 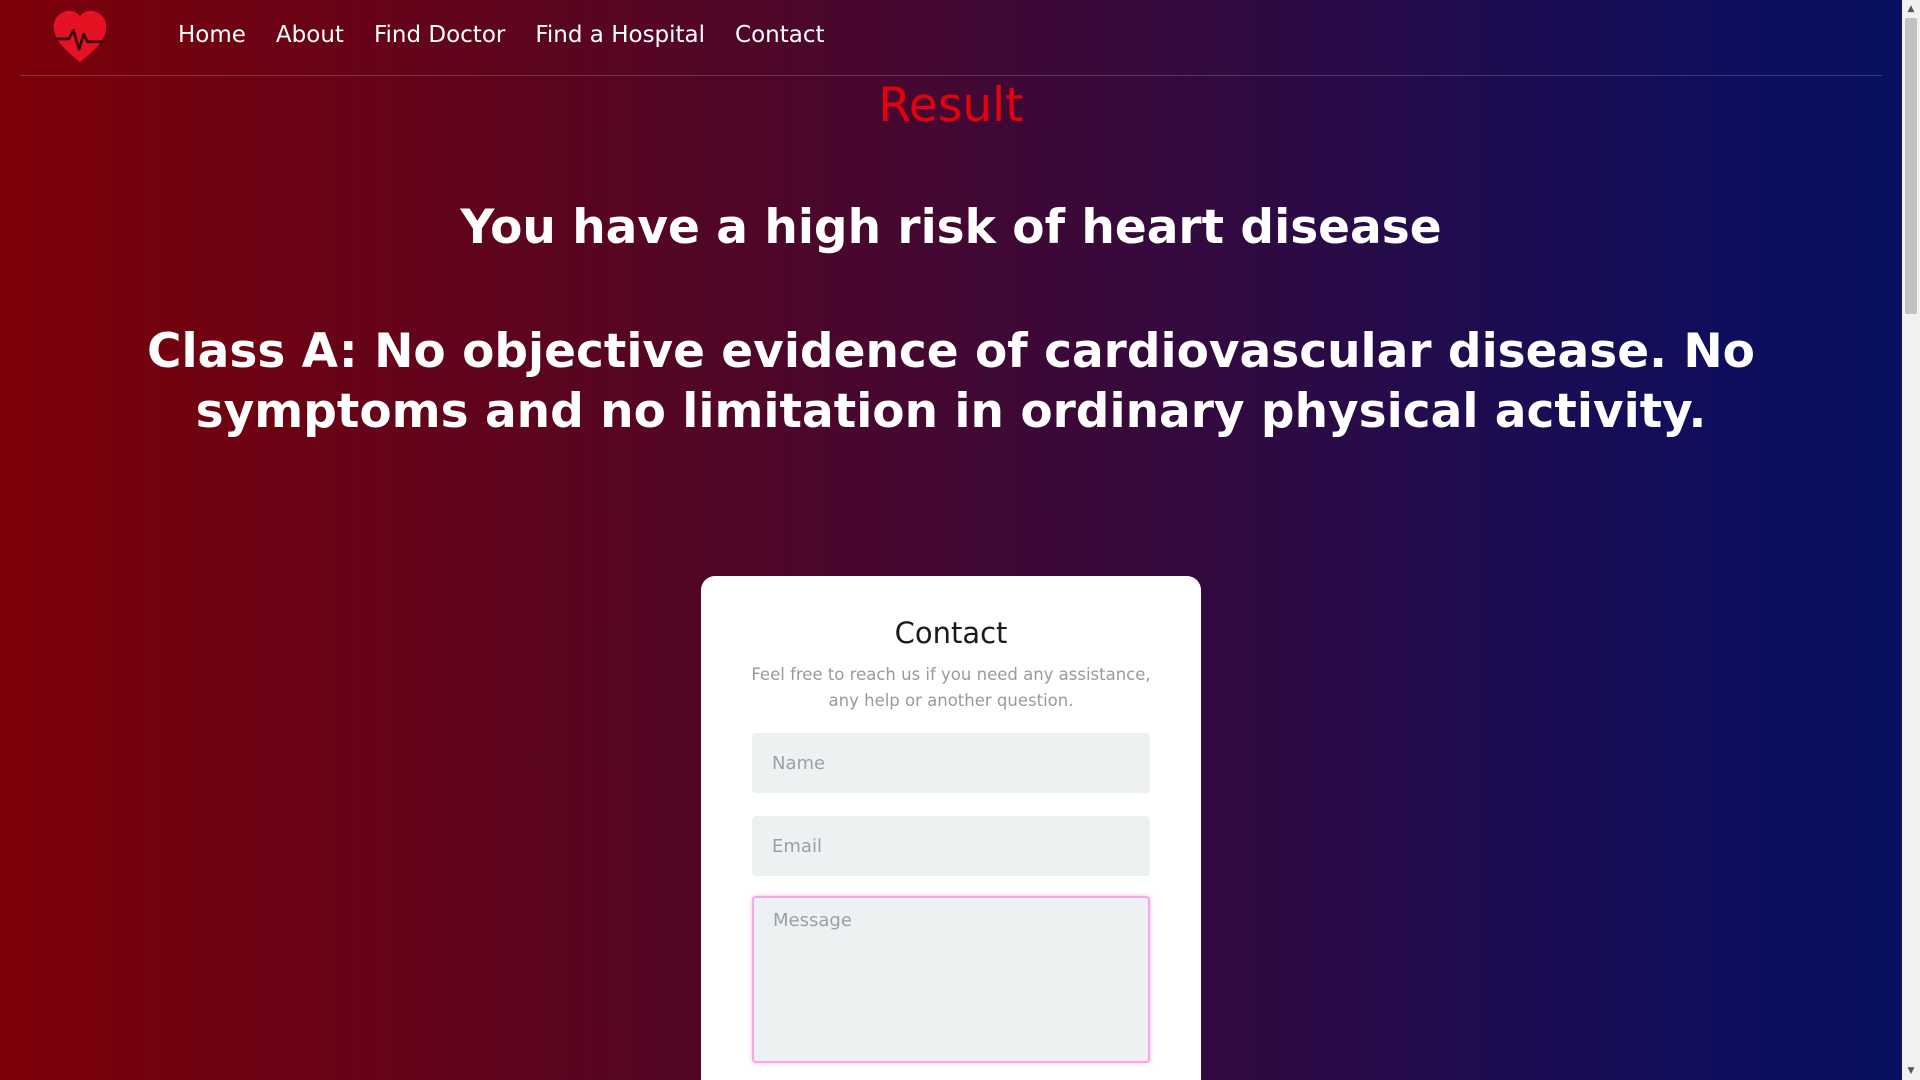 I want to click on scrollbar-thumb, so click(x=1911, y=166).